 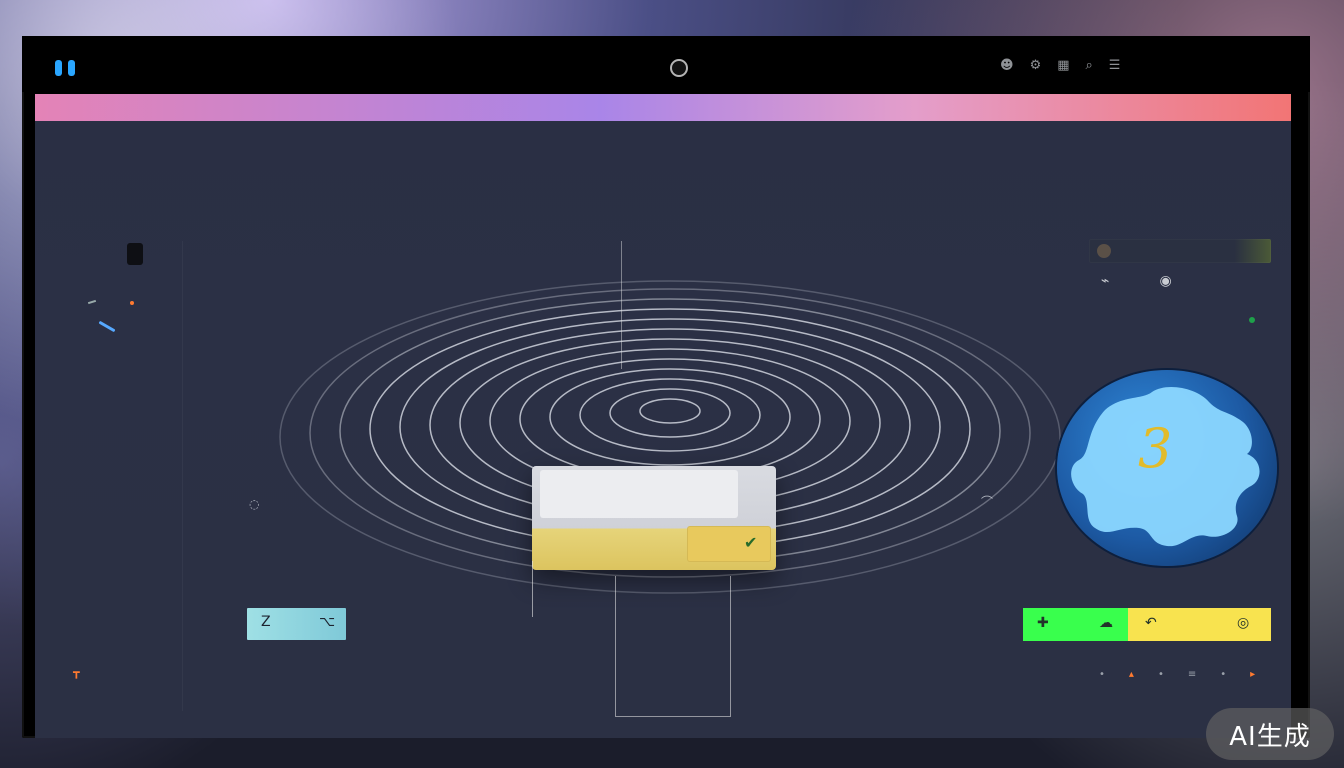 I want to click on guide-line-left, so click(x=532, y=589).